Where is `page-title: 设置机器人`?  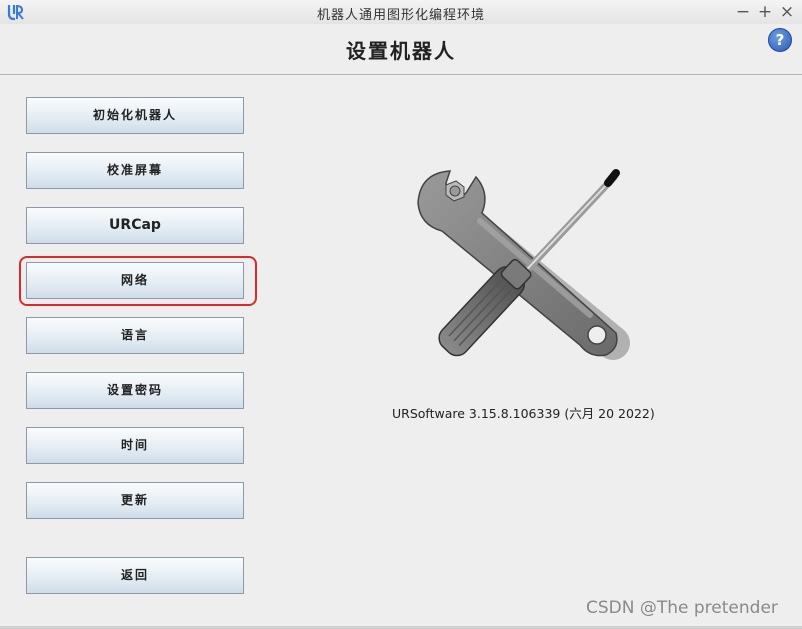 page-title: 设置机器人 is located at coordinates (401, 51).